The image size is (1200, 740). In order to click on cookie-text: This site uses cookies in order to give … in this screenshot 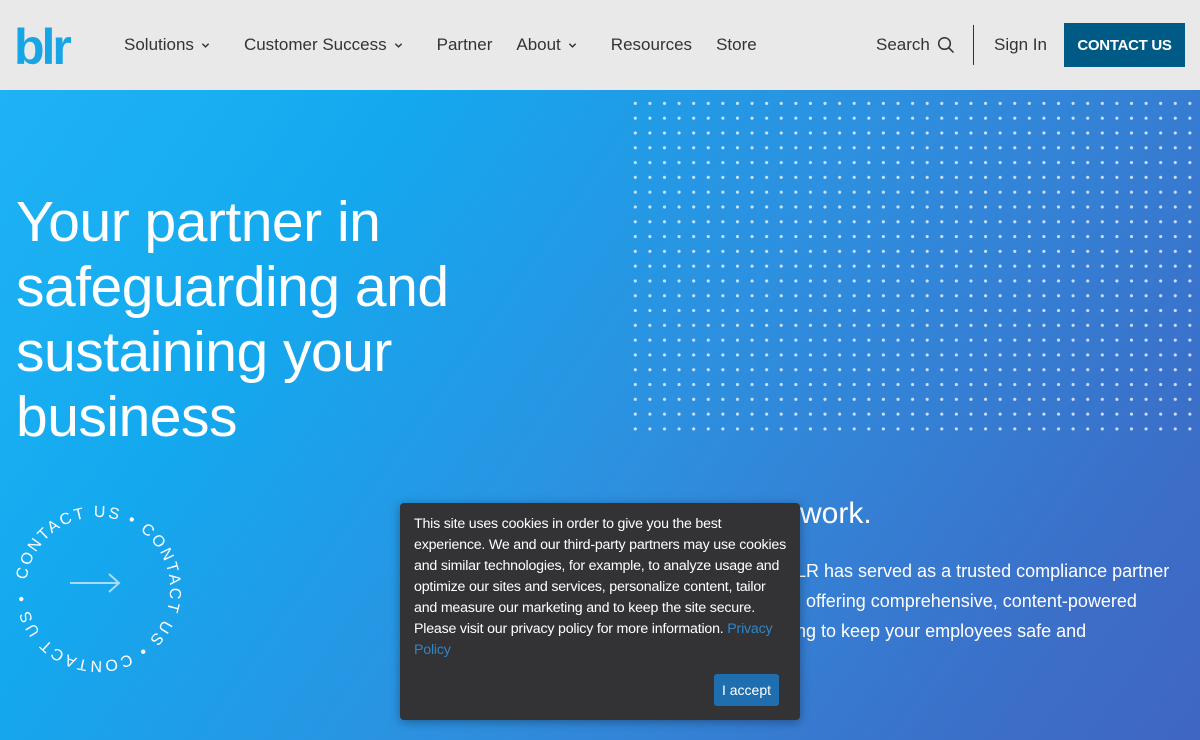, I will do `click(600, 587)`.